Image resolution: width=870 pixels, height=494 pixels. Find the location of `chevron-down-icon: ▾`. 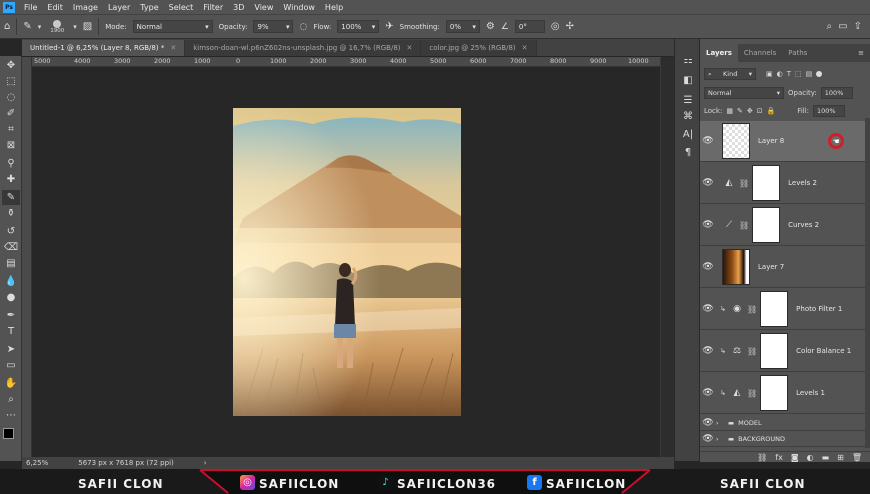

chevron-down-icon: ▾ is located at coordinates (40, 27).